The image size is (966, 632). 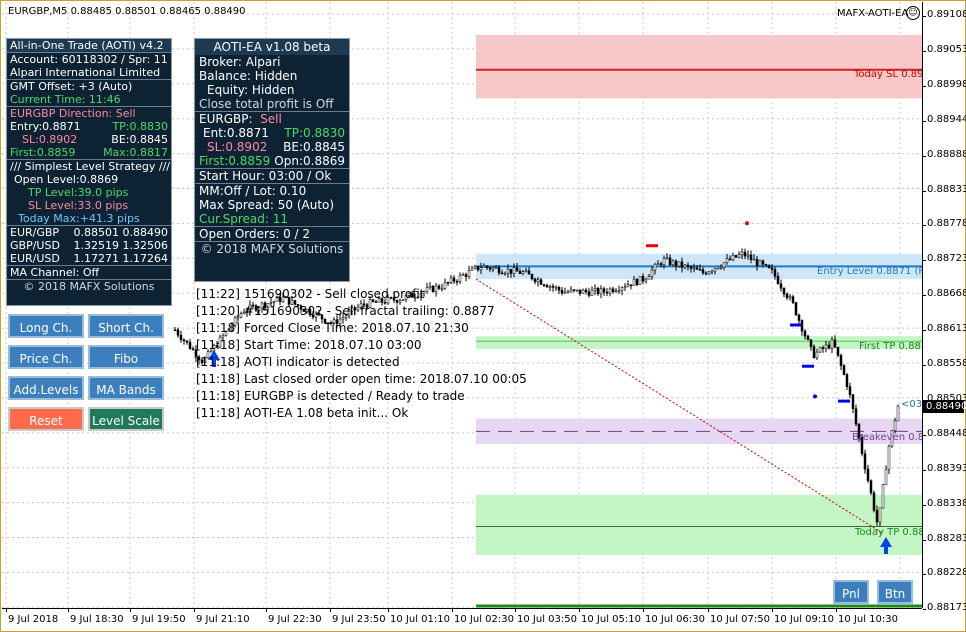 I want to click on pnl-button: Pnl, so click(x=851, y=592).